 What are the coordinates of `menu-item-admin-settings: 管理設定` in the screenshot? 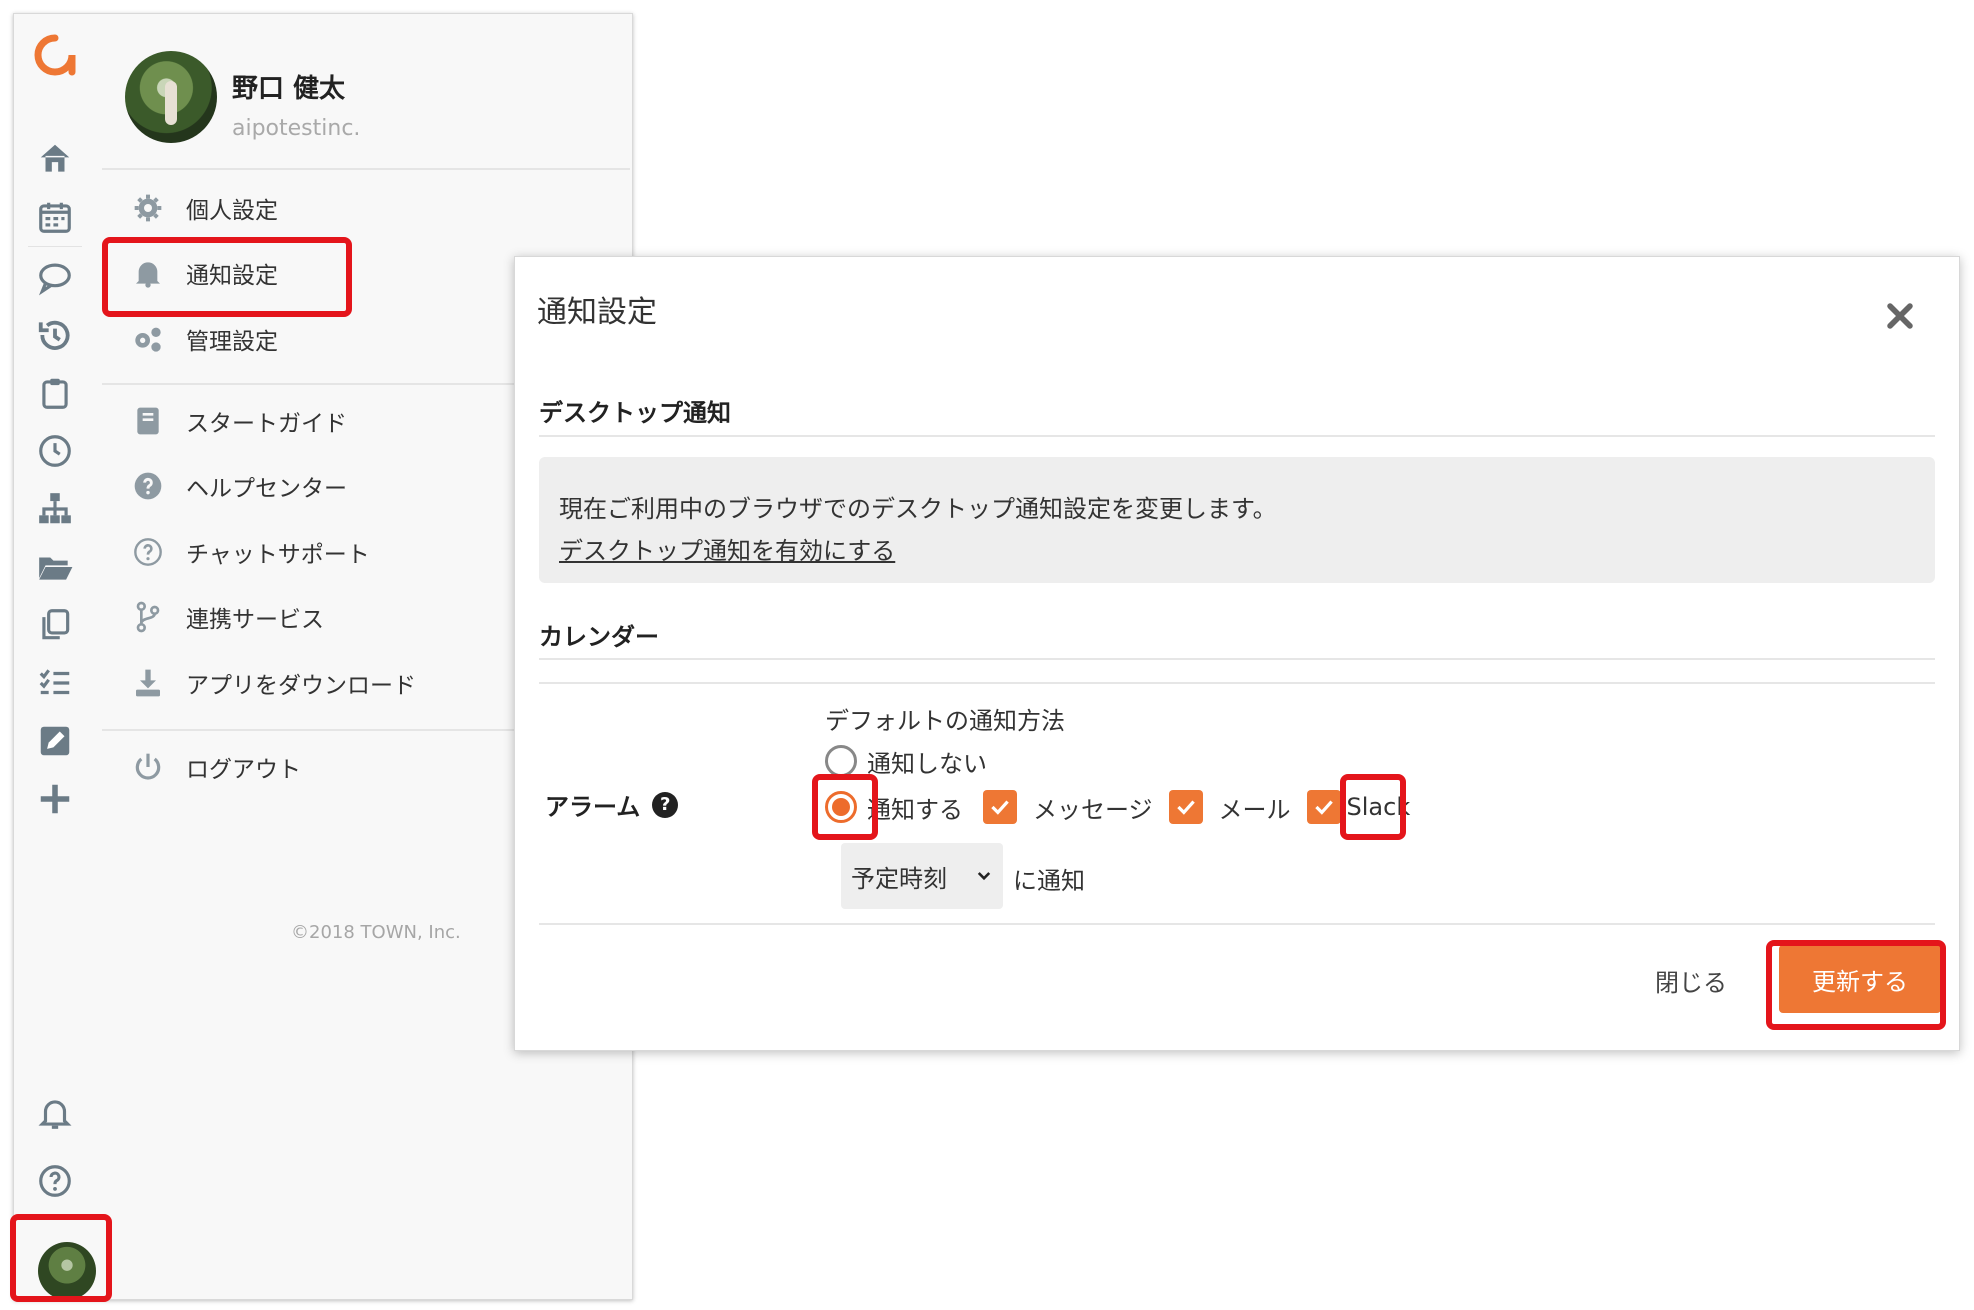 It's located at (204, 339).